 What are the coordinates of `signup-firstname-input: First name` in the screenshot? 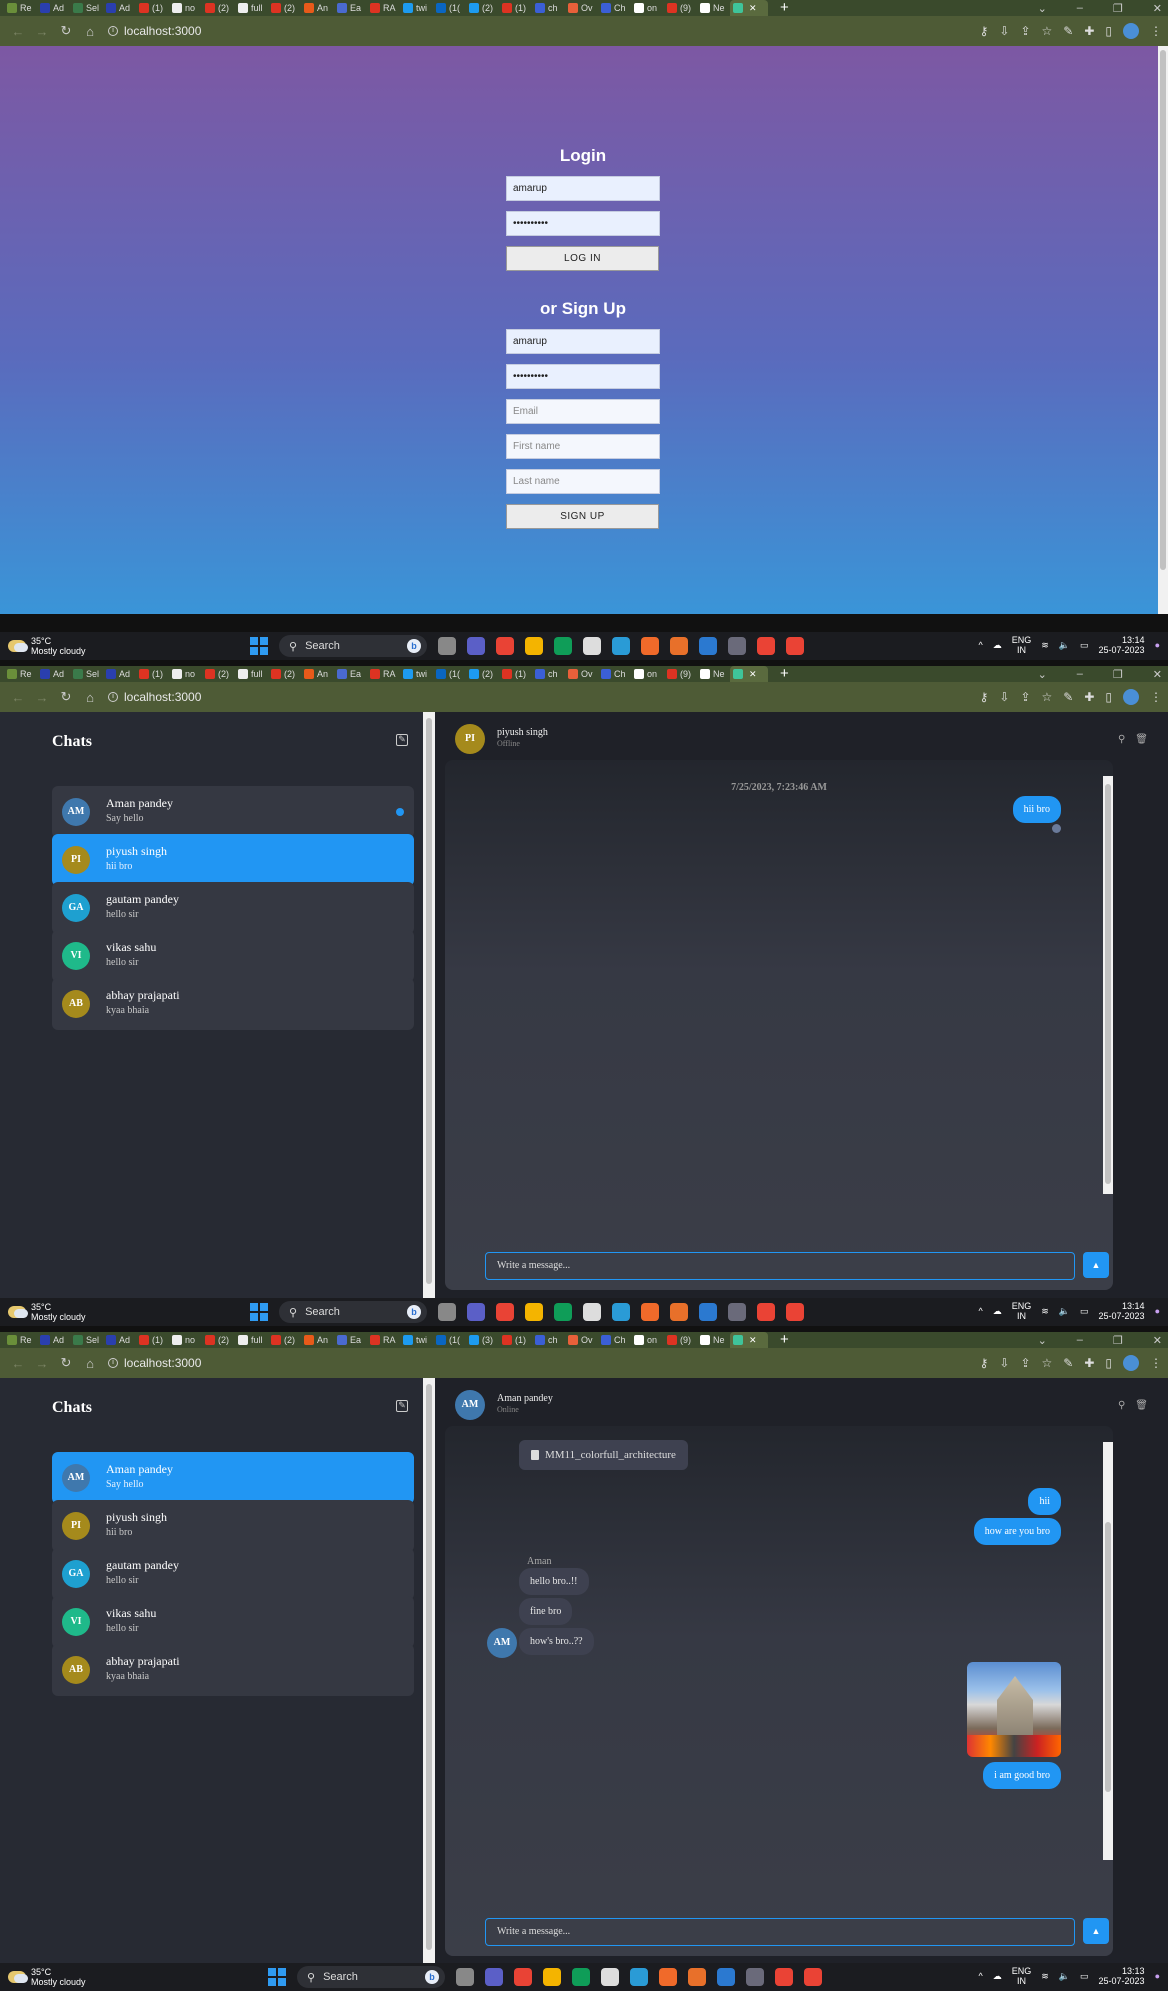 It's located at (583, 446).